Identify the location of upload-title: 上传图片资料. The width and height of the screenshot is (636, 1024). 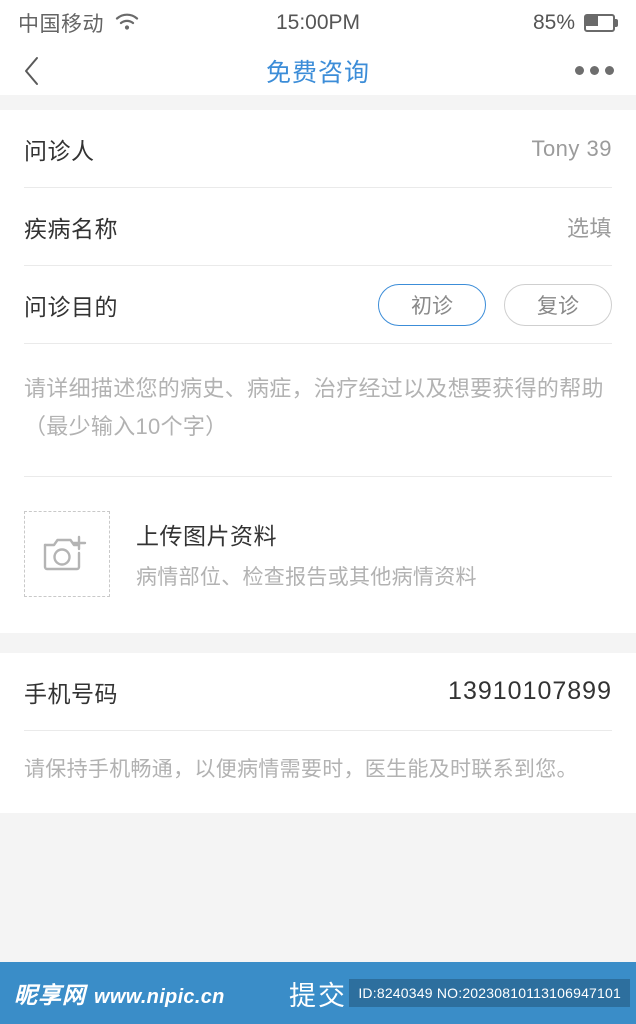
(206, 536).